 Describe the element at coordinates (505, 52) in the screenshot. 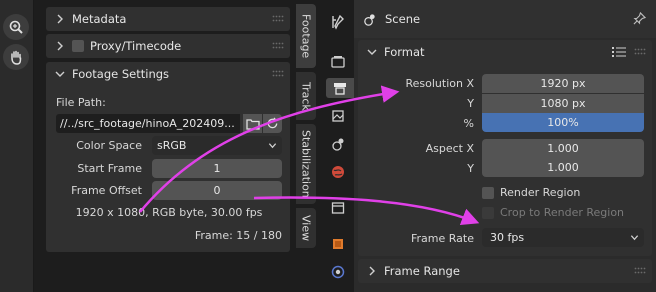

I see `format-panel-header: Format` at that location.